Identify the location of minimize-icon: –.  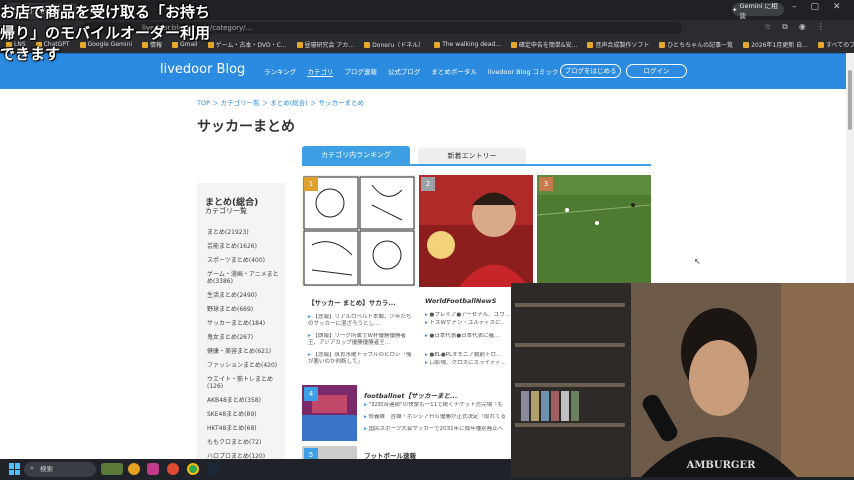
(794, 7).